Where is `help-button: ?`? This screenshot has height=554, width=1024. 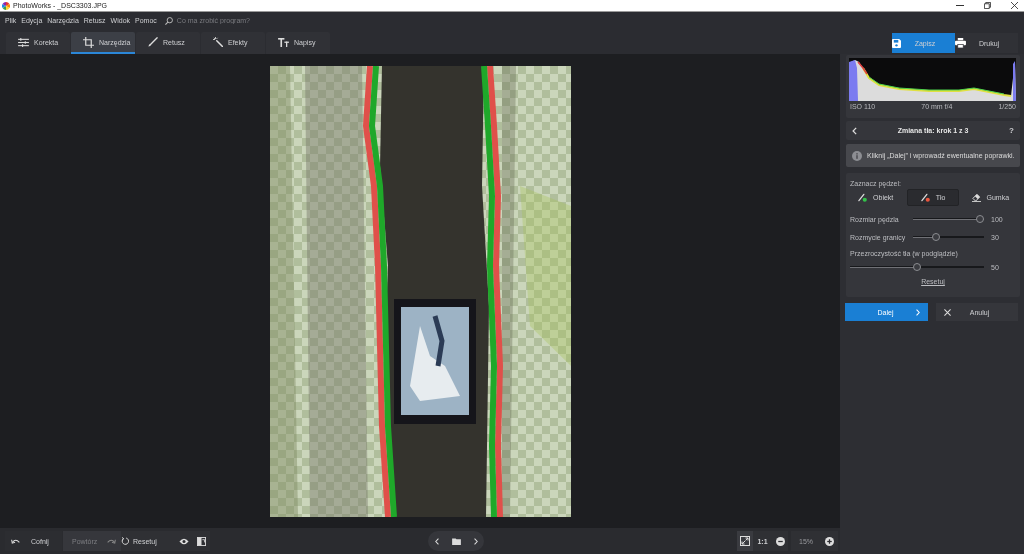
help-button: ? is located at coordinates (1011, 130).